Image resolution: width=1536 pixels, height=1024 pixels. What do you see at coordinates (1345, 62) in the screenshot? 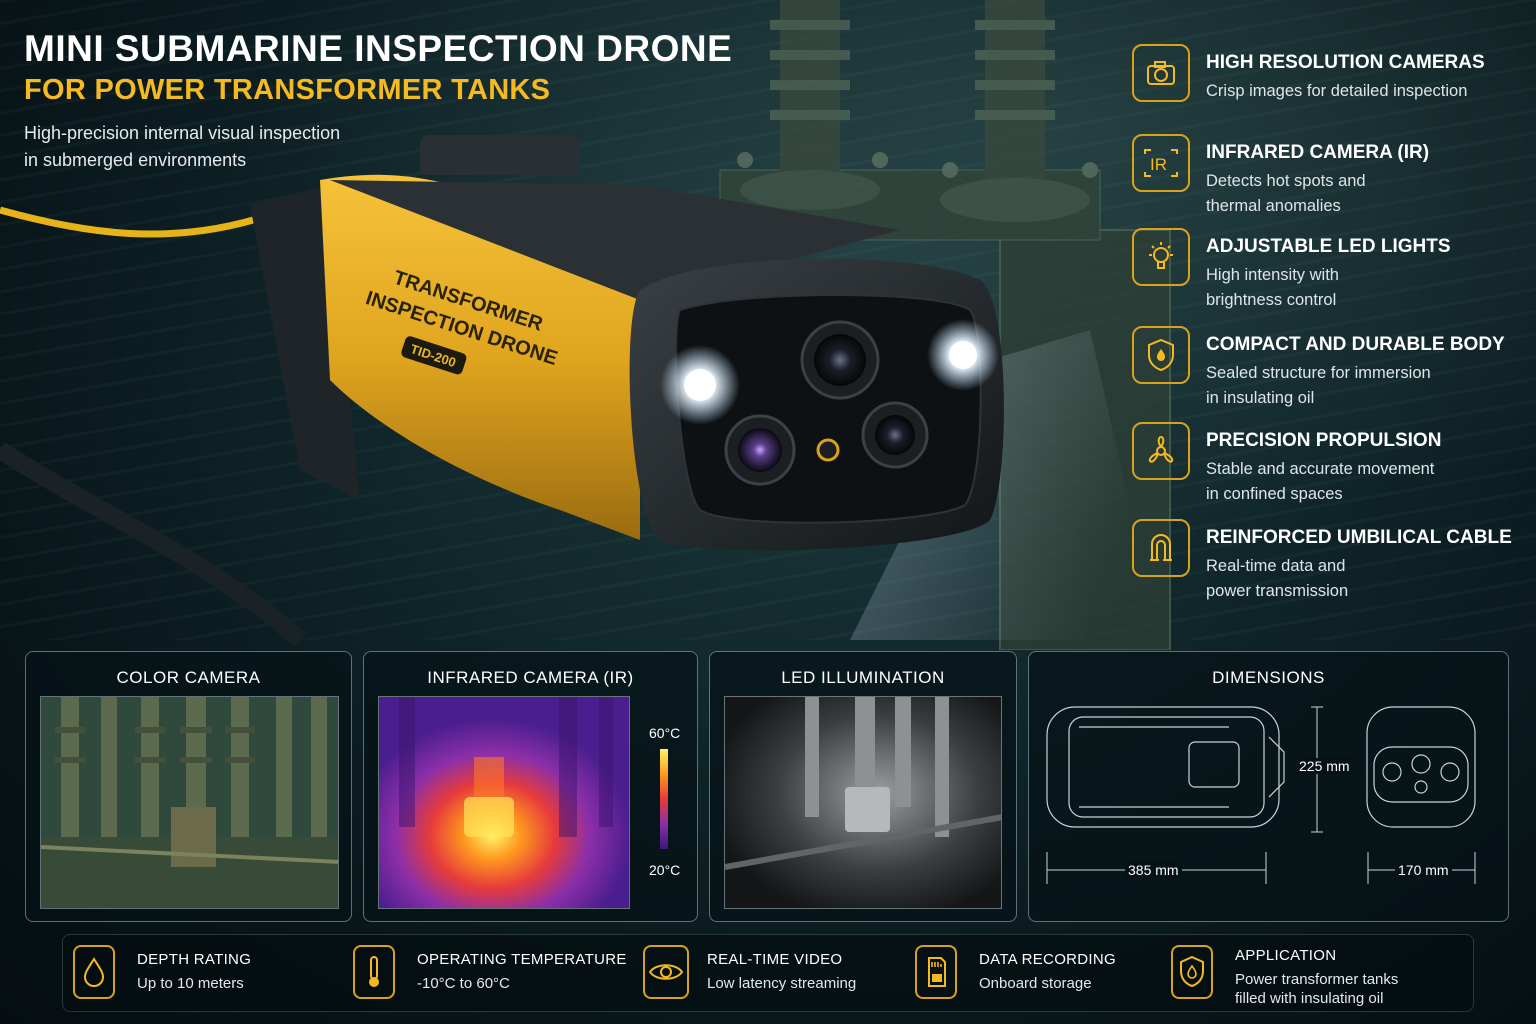
I see `feature-title: HIGH RESOLUTION CAMERAS` at bounding box center [1345, 62].